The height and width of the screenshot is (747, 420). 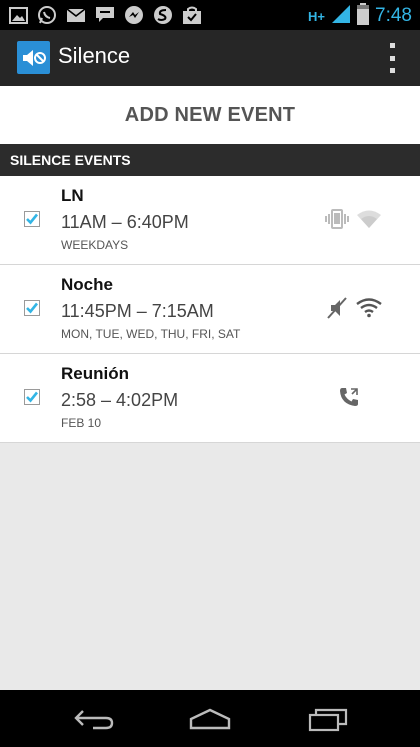 I want to click on app-title: Silence, so click(x=94, y=55).